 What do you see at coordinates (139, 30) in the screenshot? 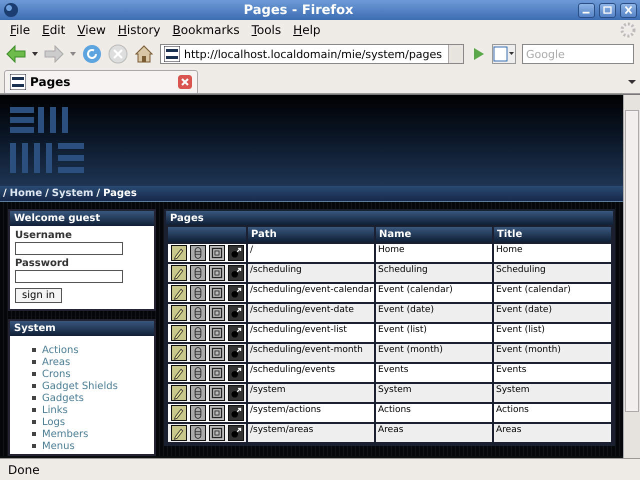
I see `menu-item: History` at bounding box center [139, 30].